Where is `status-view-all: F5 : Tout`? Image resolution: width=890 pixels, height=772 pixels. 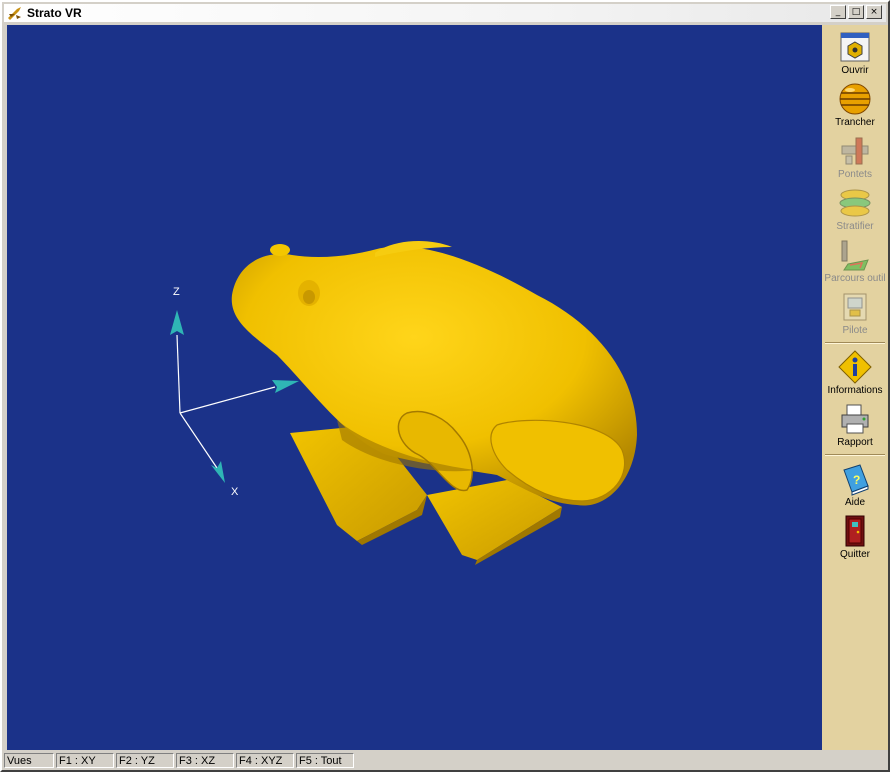
status-view-all: F5 : Tout is located at coordinates (325, 760).